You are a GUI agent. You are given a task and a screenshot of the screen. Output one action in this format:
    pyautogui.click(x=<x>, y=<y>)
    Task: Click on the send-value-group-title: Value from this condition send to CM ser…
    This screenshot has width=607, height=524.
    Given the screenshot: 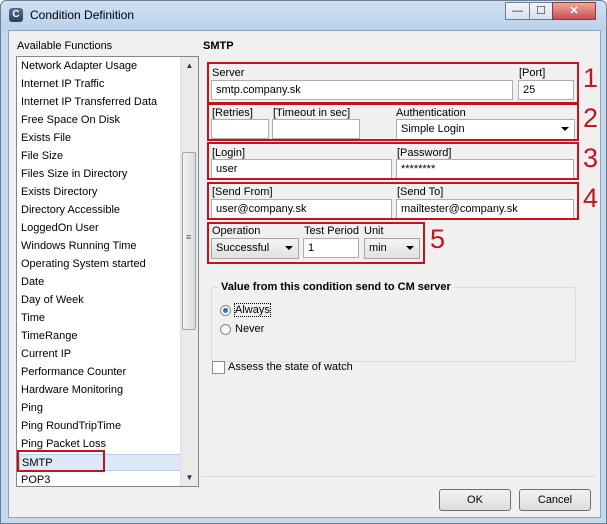 What is the action you would take?
    pyautogui.click(x=336, y=287)
    